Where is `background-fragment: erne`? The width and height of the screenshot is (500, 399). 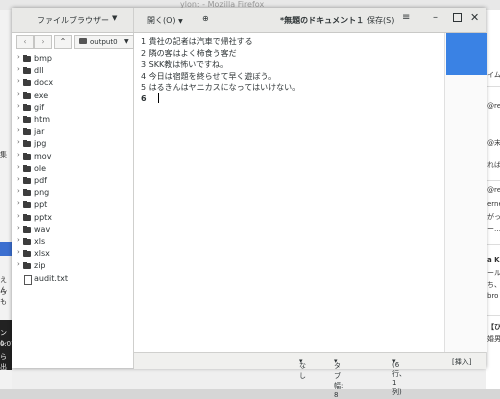
background-fragment: erne is located at coordinates (493, 204).